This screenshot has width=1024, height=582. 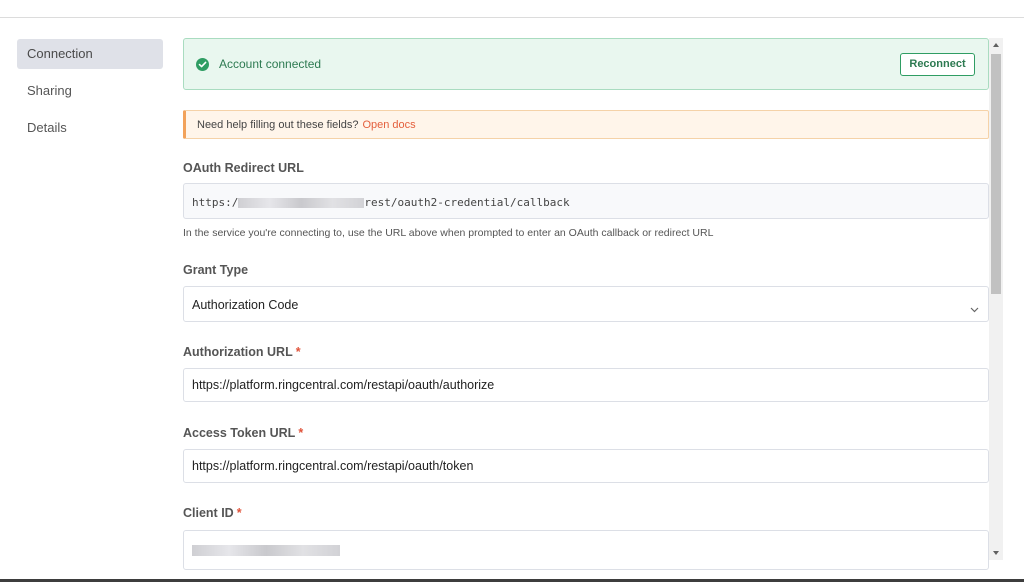 What do you see at coordinates (216, 270) in the screenshot?
I see `grant-type-label: Grant Type` at bounding box center [216, 270].